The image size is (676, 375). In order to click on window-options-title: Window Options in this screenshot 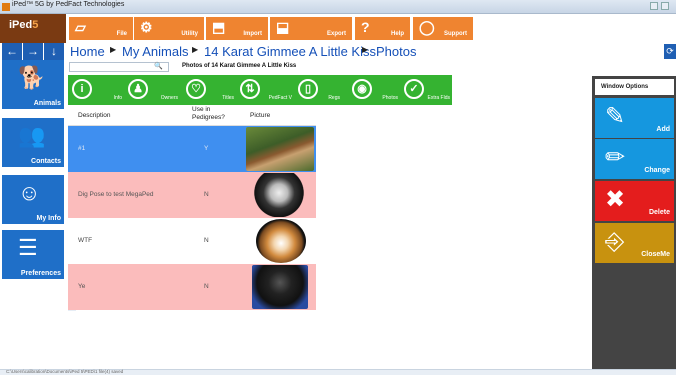, I will do `click(634, 87)`.